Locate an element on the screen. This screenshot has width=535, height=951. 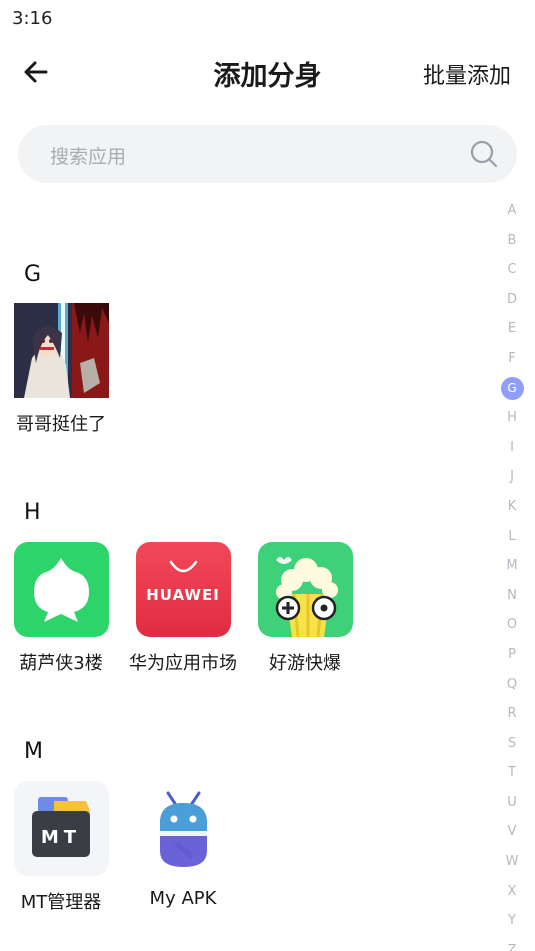
app-name: 葫芦侠3楼 is located at coordinates (61, 663).